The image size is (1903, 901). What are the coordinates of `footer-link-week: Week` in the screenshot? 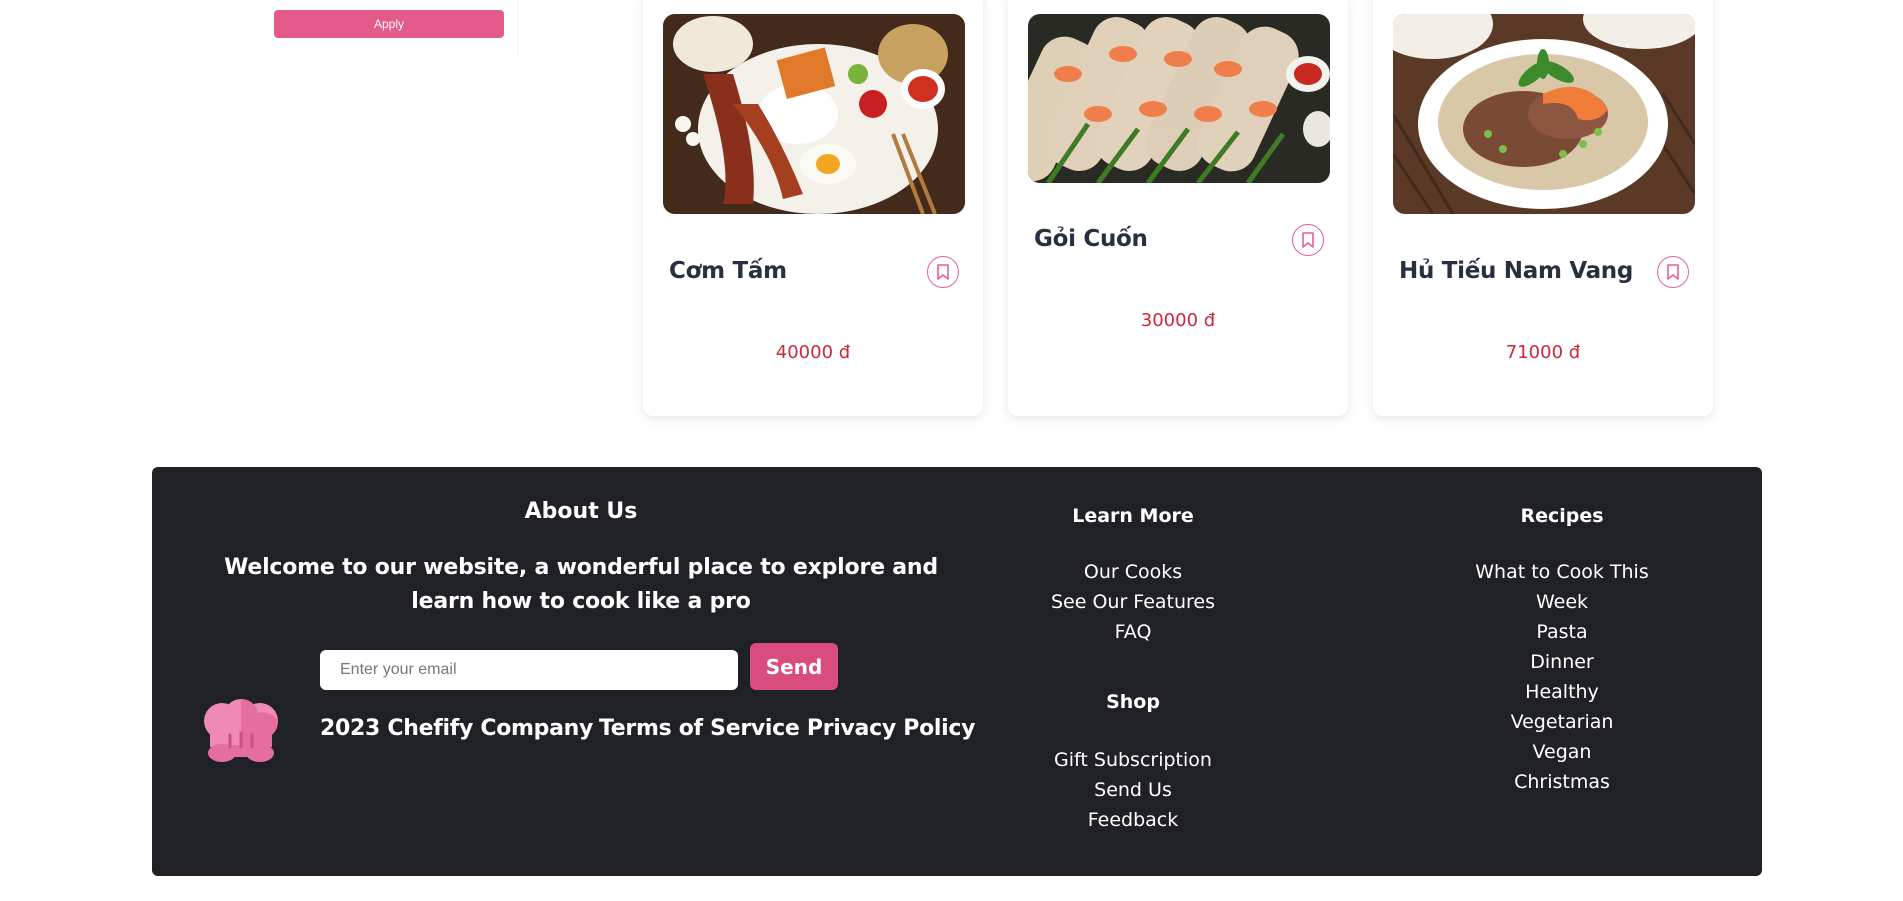 It's located at (1562, 602).